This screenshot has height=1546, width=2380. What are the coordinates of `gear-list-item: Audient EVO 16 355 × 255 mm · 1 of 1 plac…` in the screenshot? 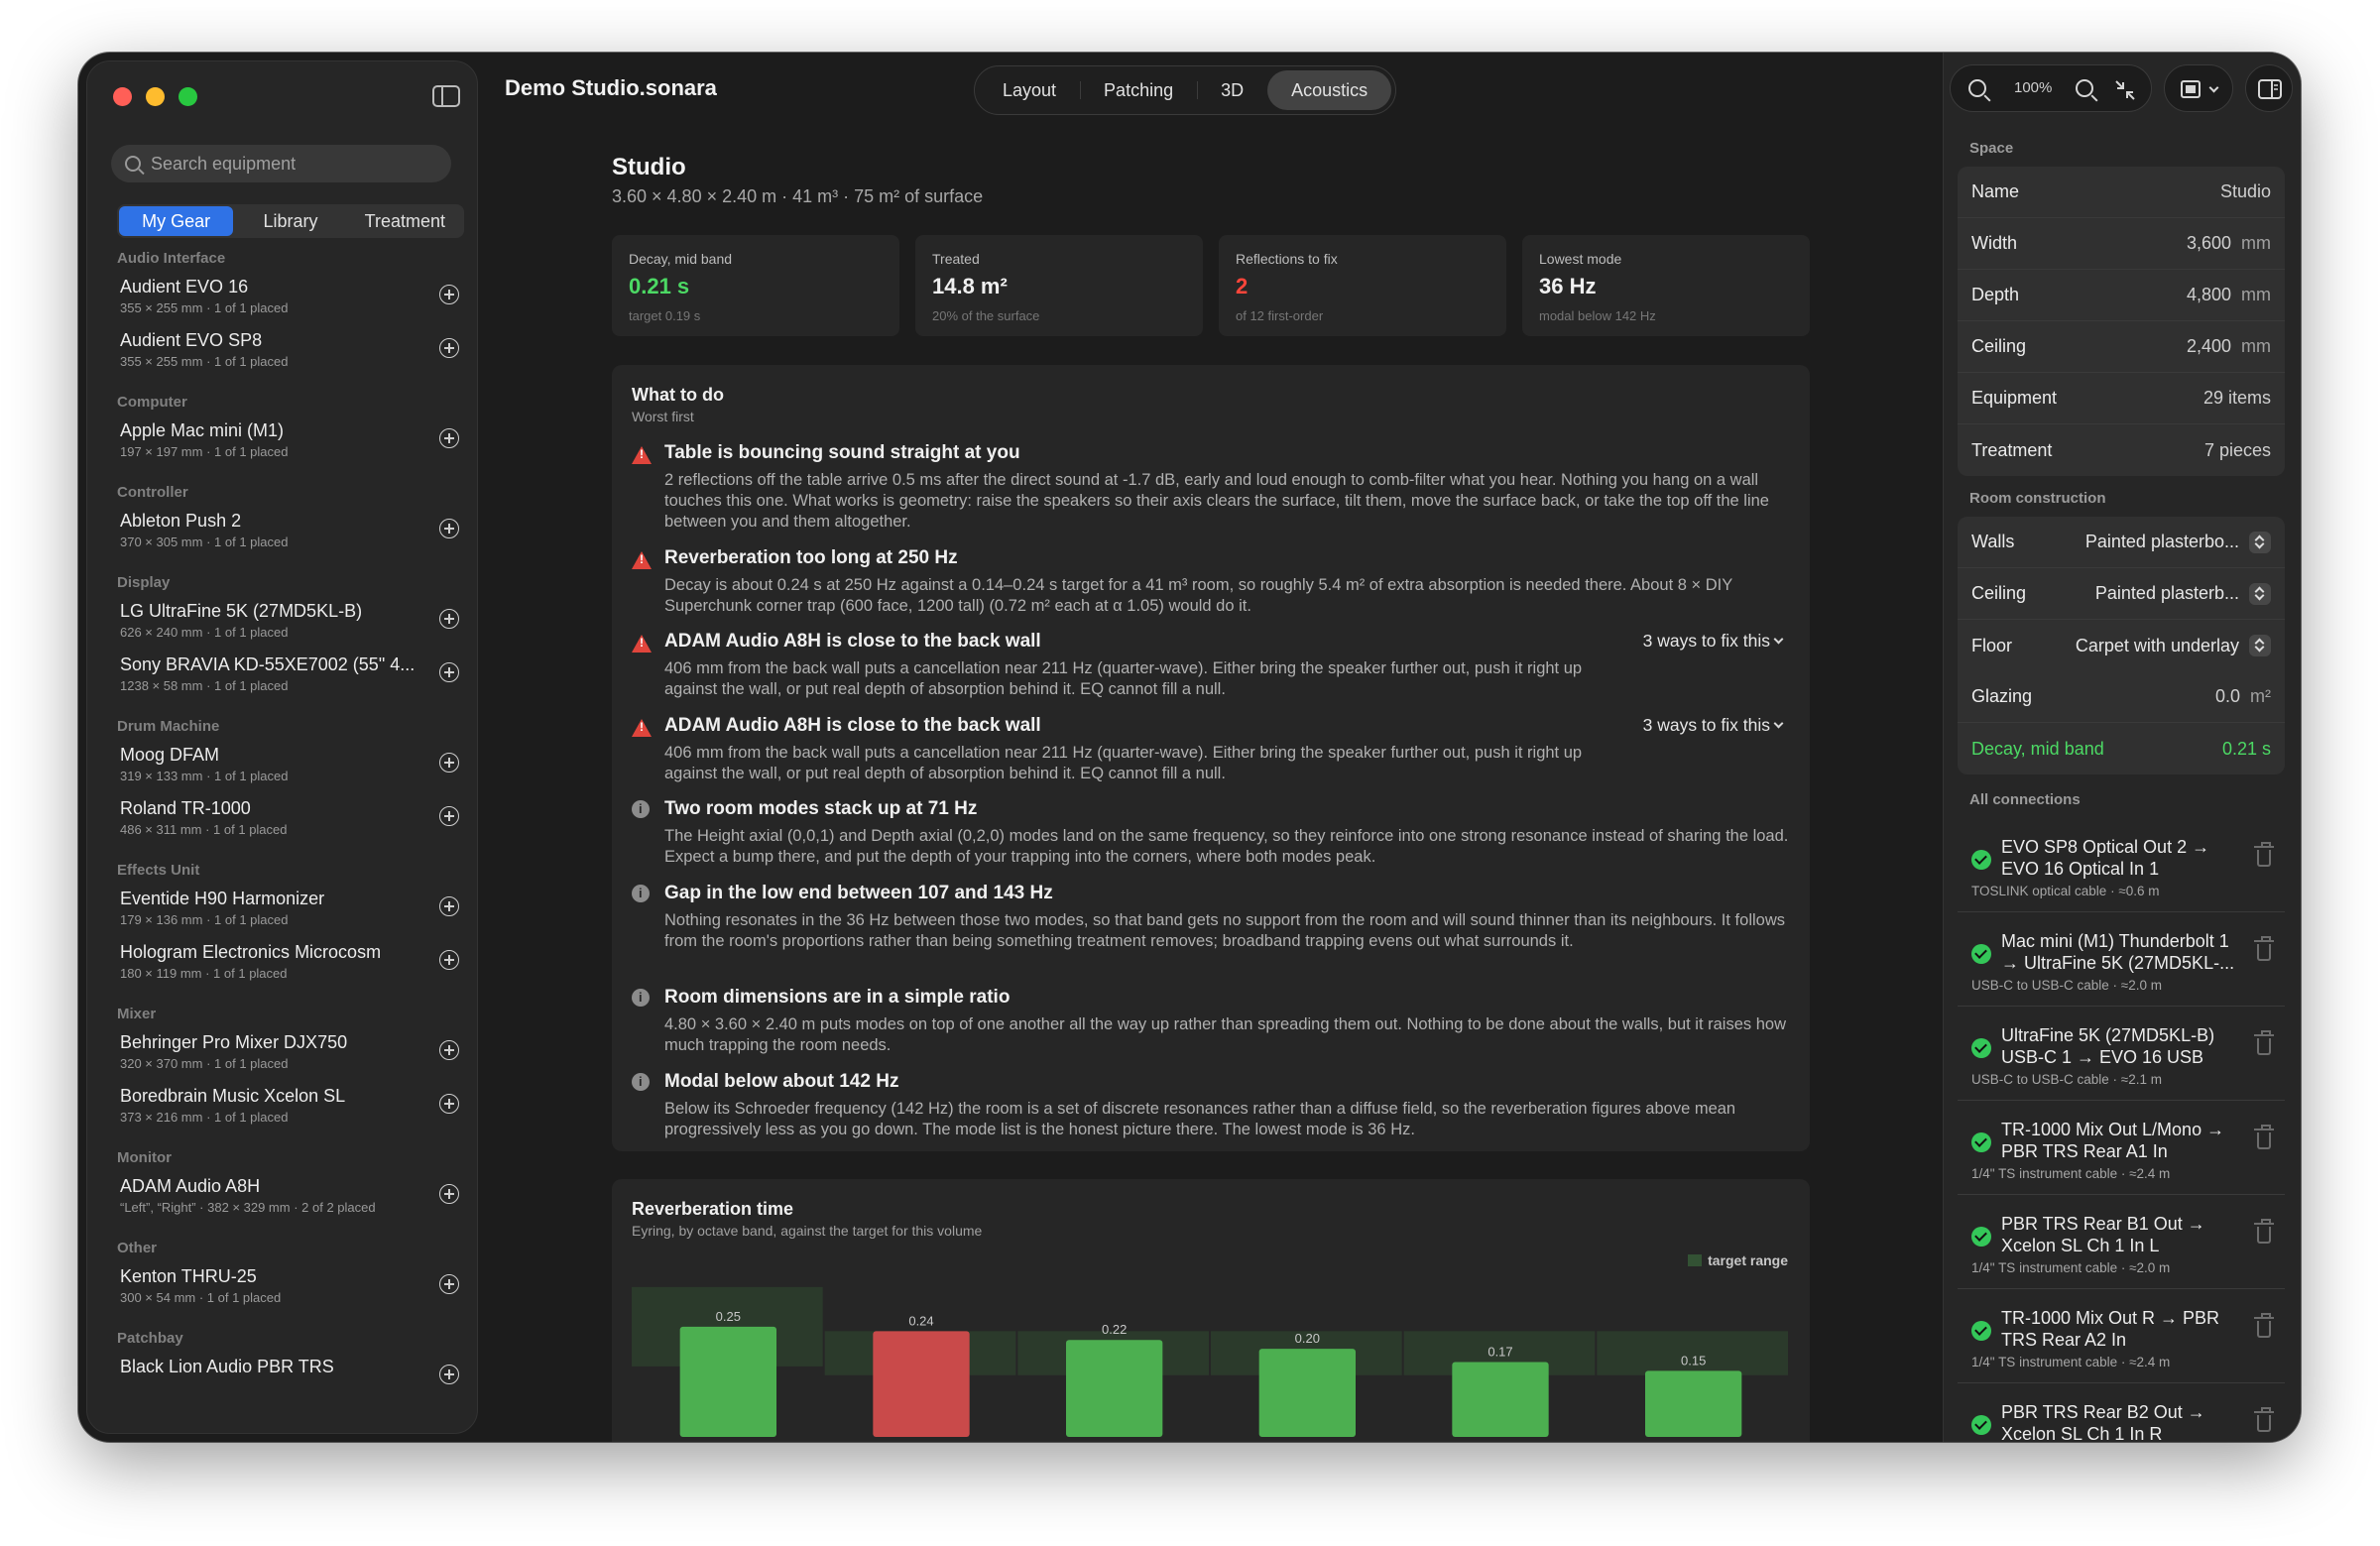 It's located at (282, 295).